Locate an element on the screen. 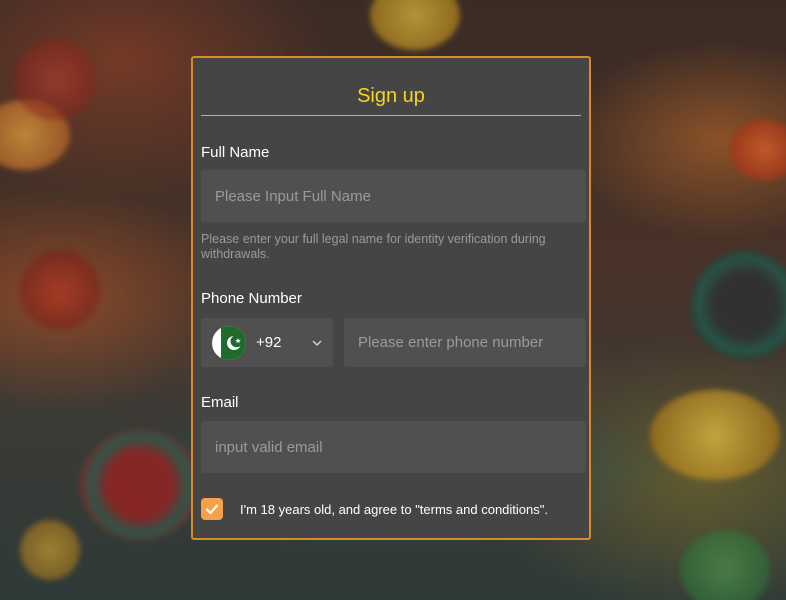 This screenshot has width=786, height=600. checkmark-icon is located at coordinates (212, 509).